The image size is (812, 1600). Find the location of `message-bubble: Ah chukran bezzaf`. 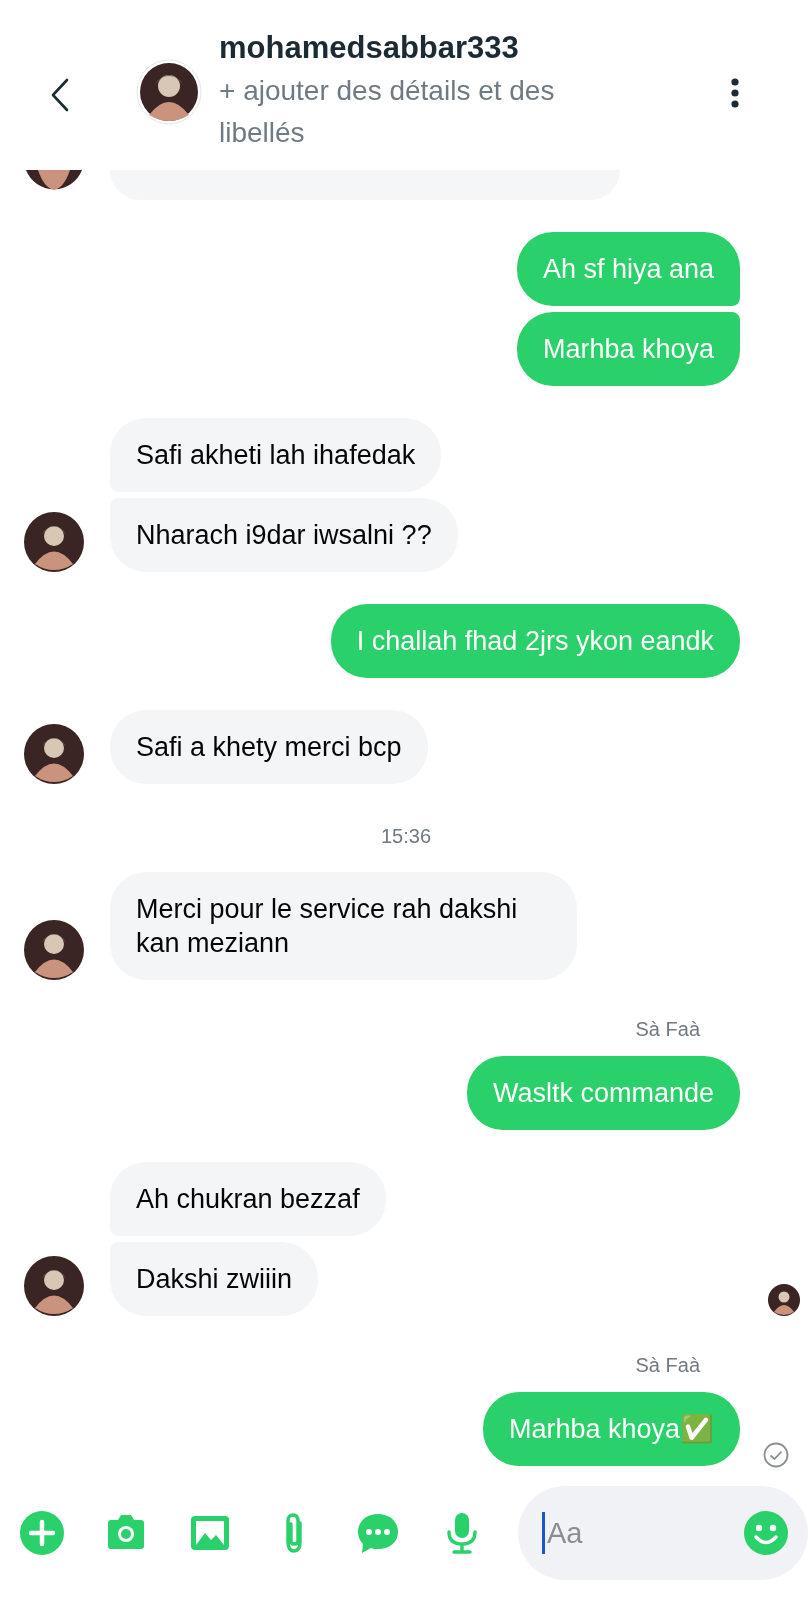

message-bubble: Ah chukran bezzaf is located at coordinates (248, 1199).